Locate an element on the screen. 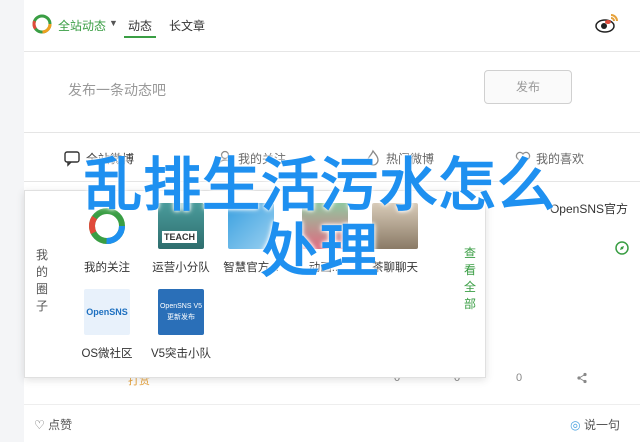 The width and height of the screenshot is (640, 442). thumb-text: OpenSNS is located at coordinates (107, 312).